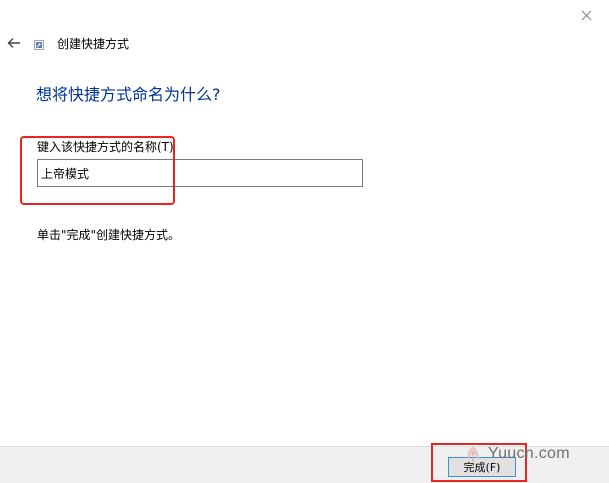  I want to click on shortcut-icon, so click(39, 45).